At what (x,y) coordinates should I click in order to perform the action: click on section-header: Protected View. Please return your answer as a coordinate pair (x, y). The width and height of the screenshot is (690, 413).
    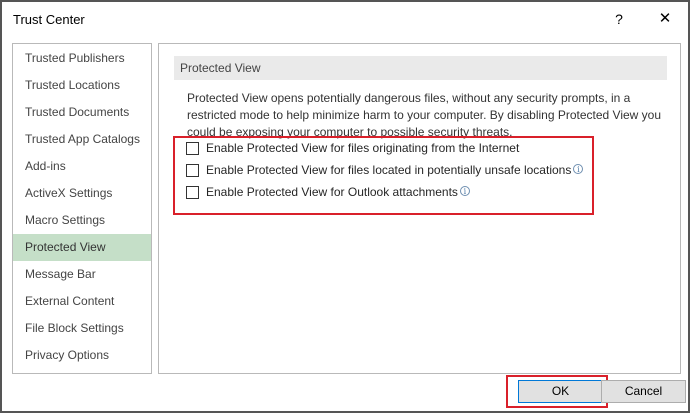
    Looking at the image, I should click on (420, 68).